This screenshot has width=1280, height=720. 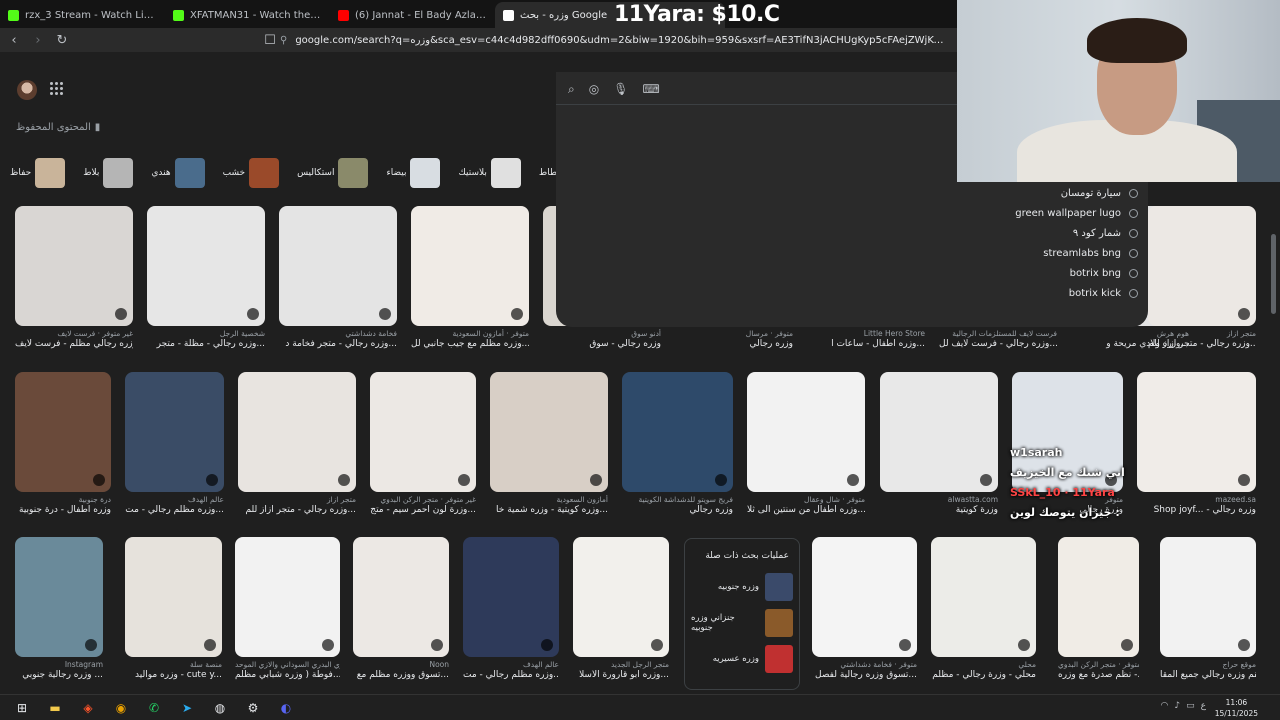 What do you see at coordinates (408, 173) in the screenshot?
I see `filter-chip: بيضاء` at bounding box center [408, 173].